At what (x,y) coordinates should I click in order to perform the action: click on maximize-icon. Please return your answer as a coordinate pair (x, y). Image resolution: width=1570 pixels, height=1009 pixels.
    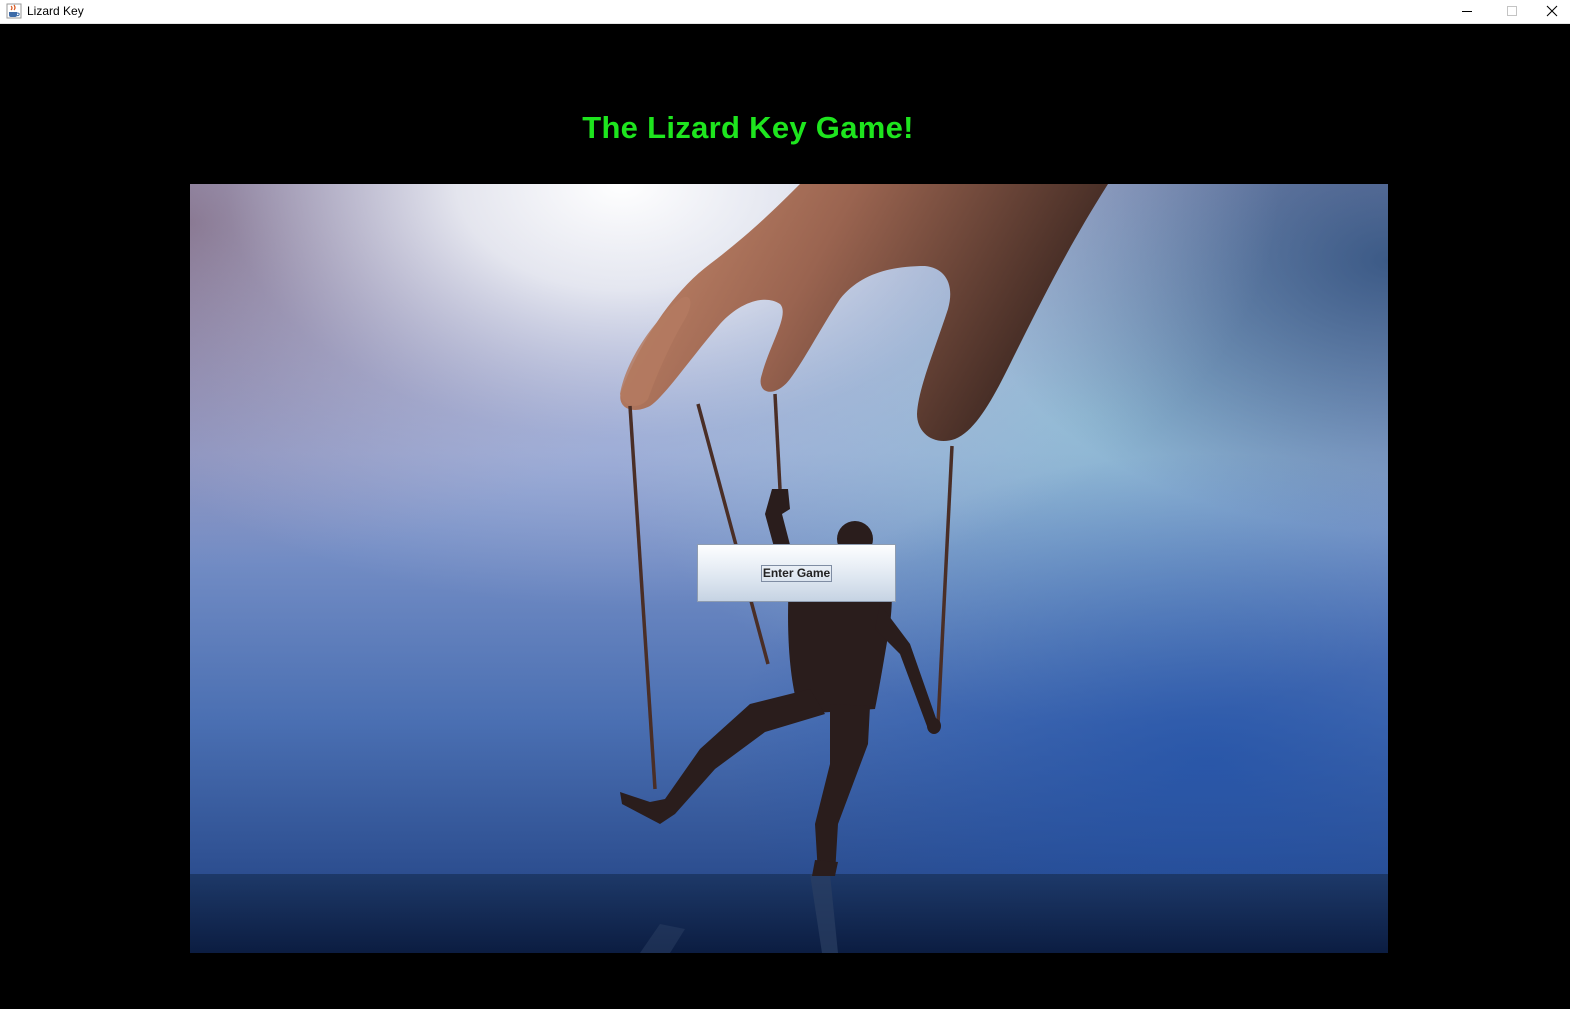
    Looking at the image, I should click on (1511, 11).